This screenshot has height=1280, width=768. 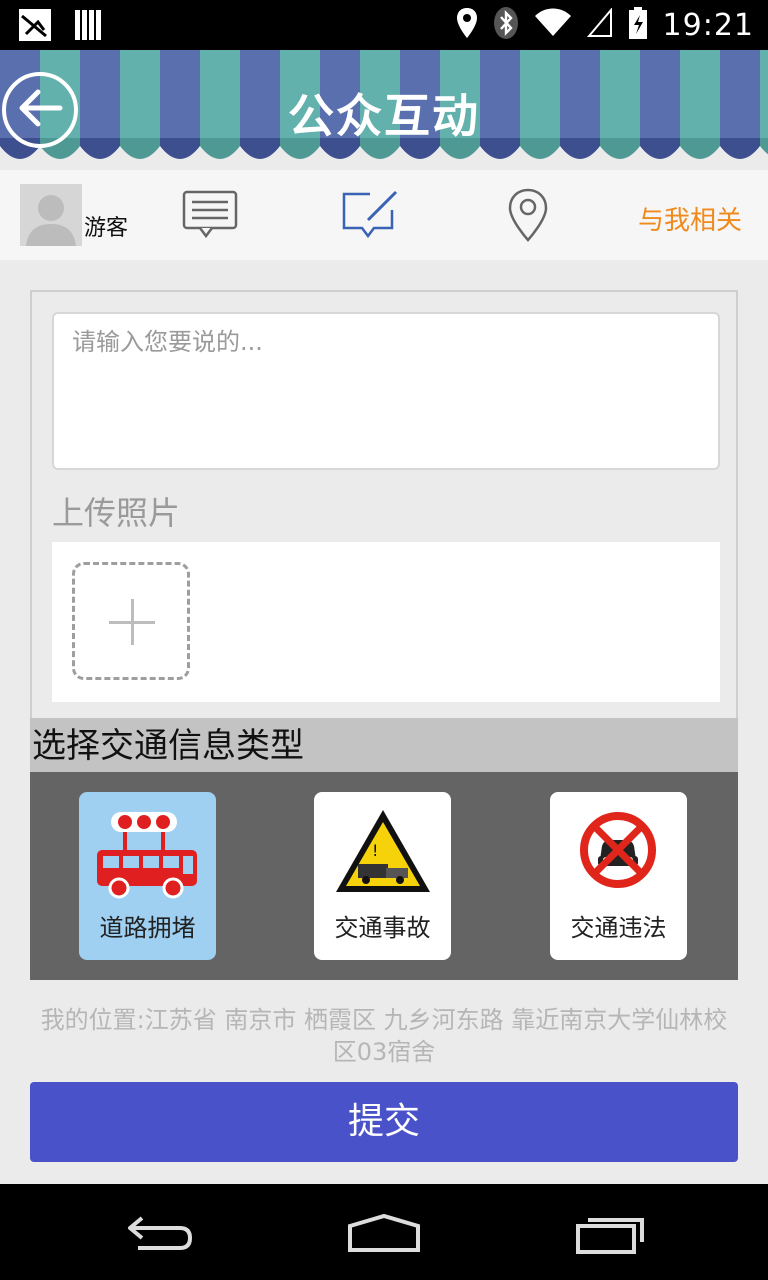 I want to click on bluetooth-icon, so click(x=506, y=25).